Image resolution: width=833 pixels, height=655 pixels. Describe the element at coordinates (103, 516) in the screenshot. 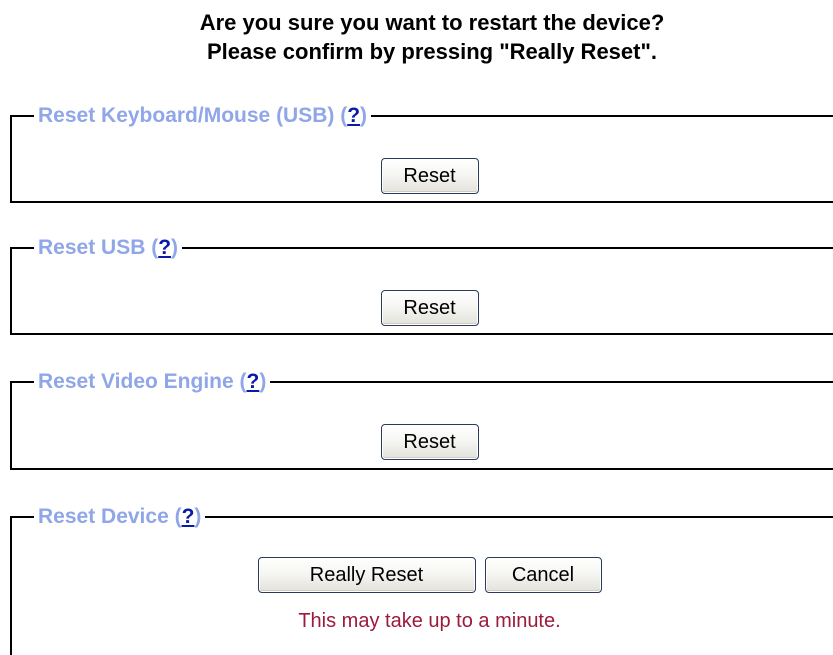

I see `section-title: Reset Device` at that location.